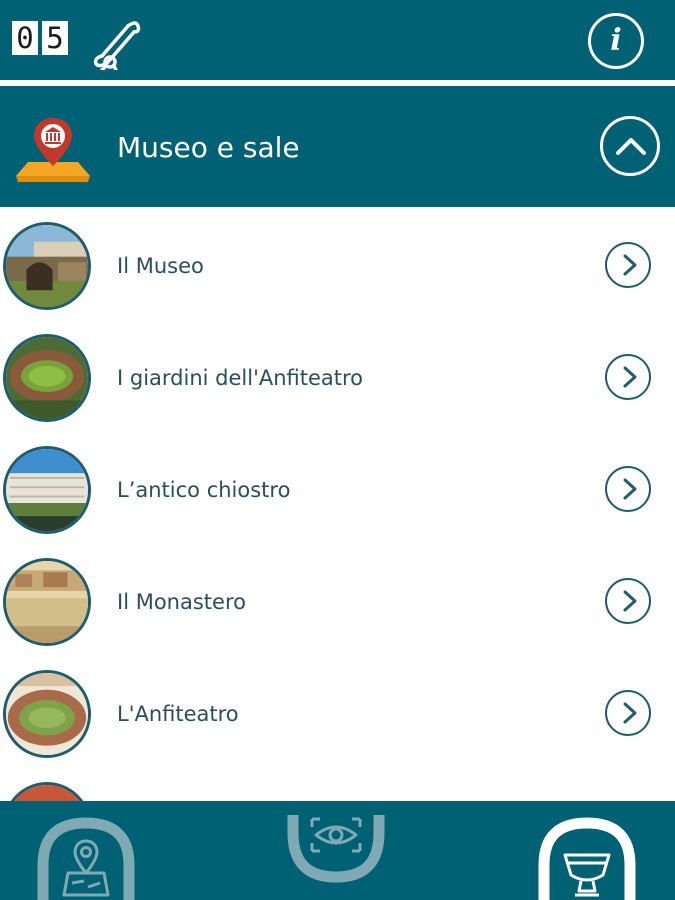  What do you see at coordinates (181, 602) in the screenshot?
I see `list-item-label: Il Monastero` at bounding box center [181, 602].